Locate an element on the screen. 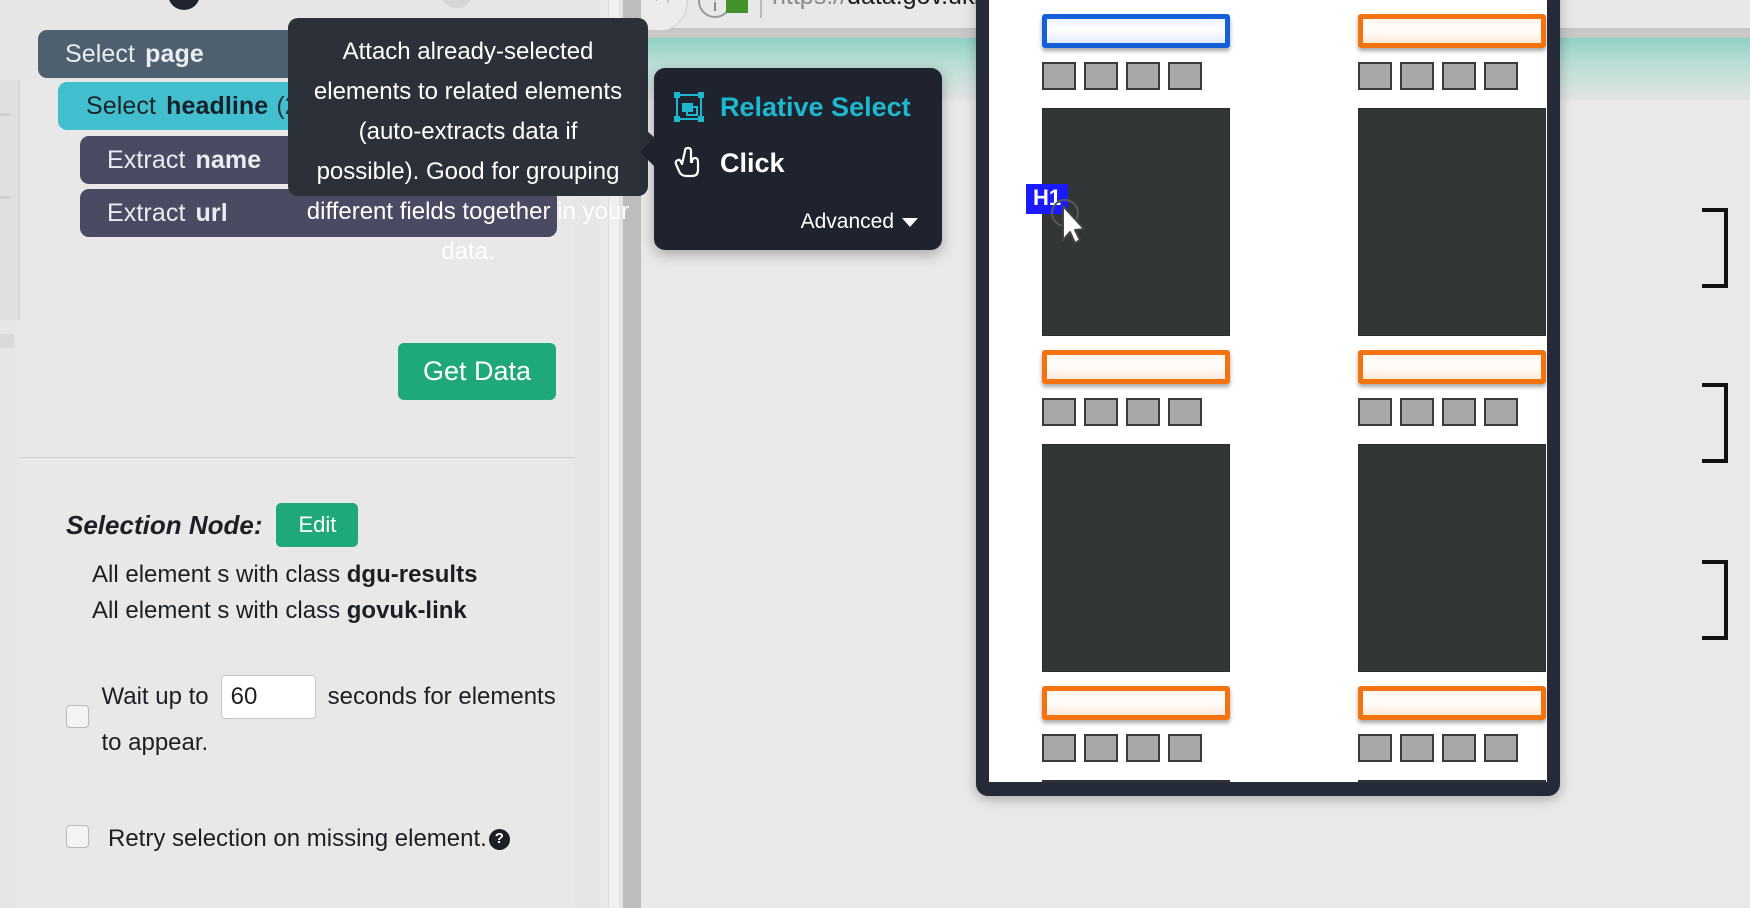 The image size is (1750, 908). wait-text-before: Wait up to is located at coordinates (155, 696).